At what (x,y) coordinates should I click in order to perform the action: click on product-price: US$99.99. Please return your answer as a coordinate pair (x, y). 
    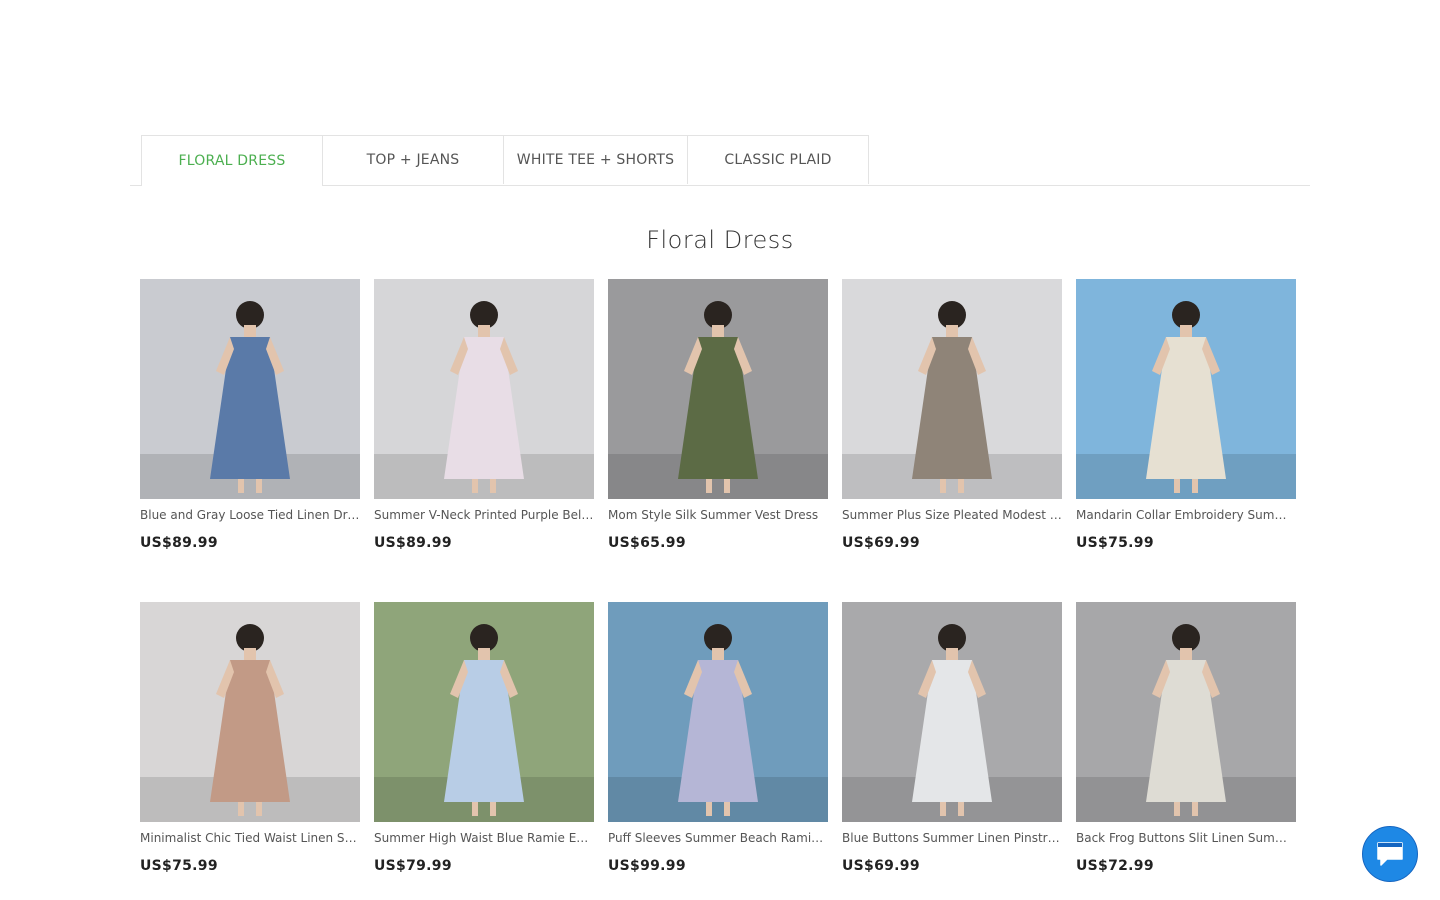
    Looking at the image, I should click on (647, 866).